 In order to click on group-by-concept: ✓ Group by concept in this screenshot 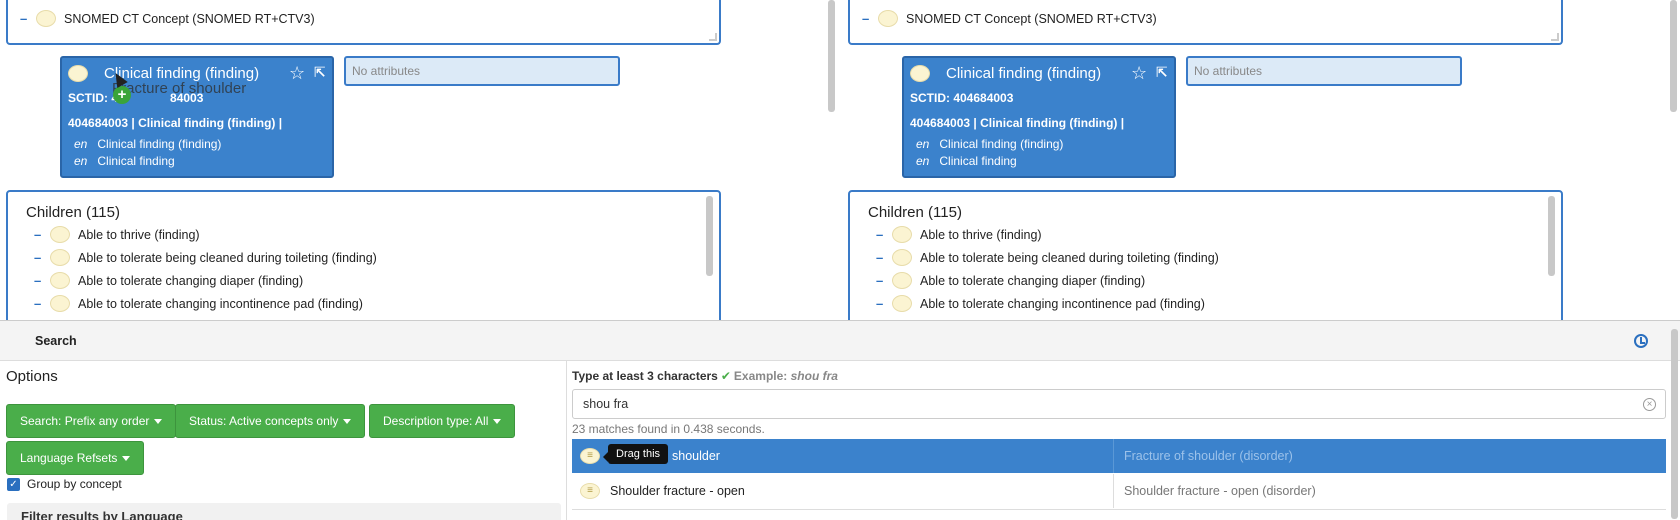, I will do `click(64, 484)`.